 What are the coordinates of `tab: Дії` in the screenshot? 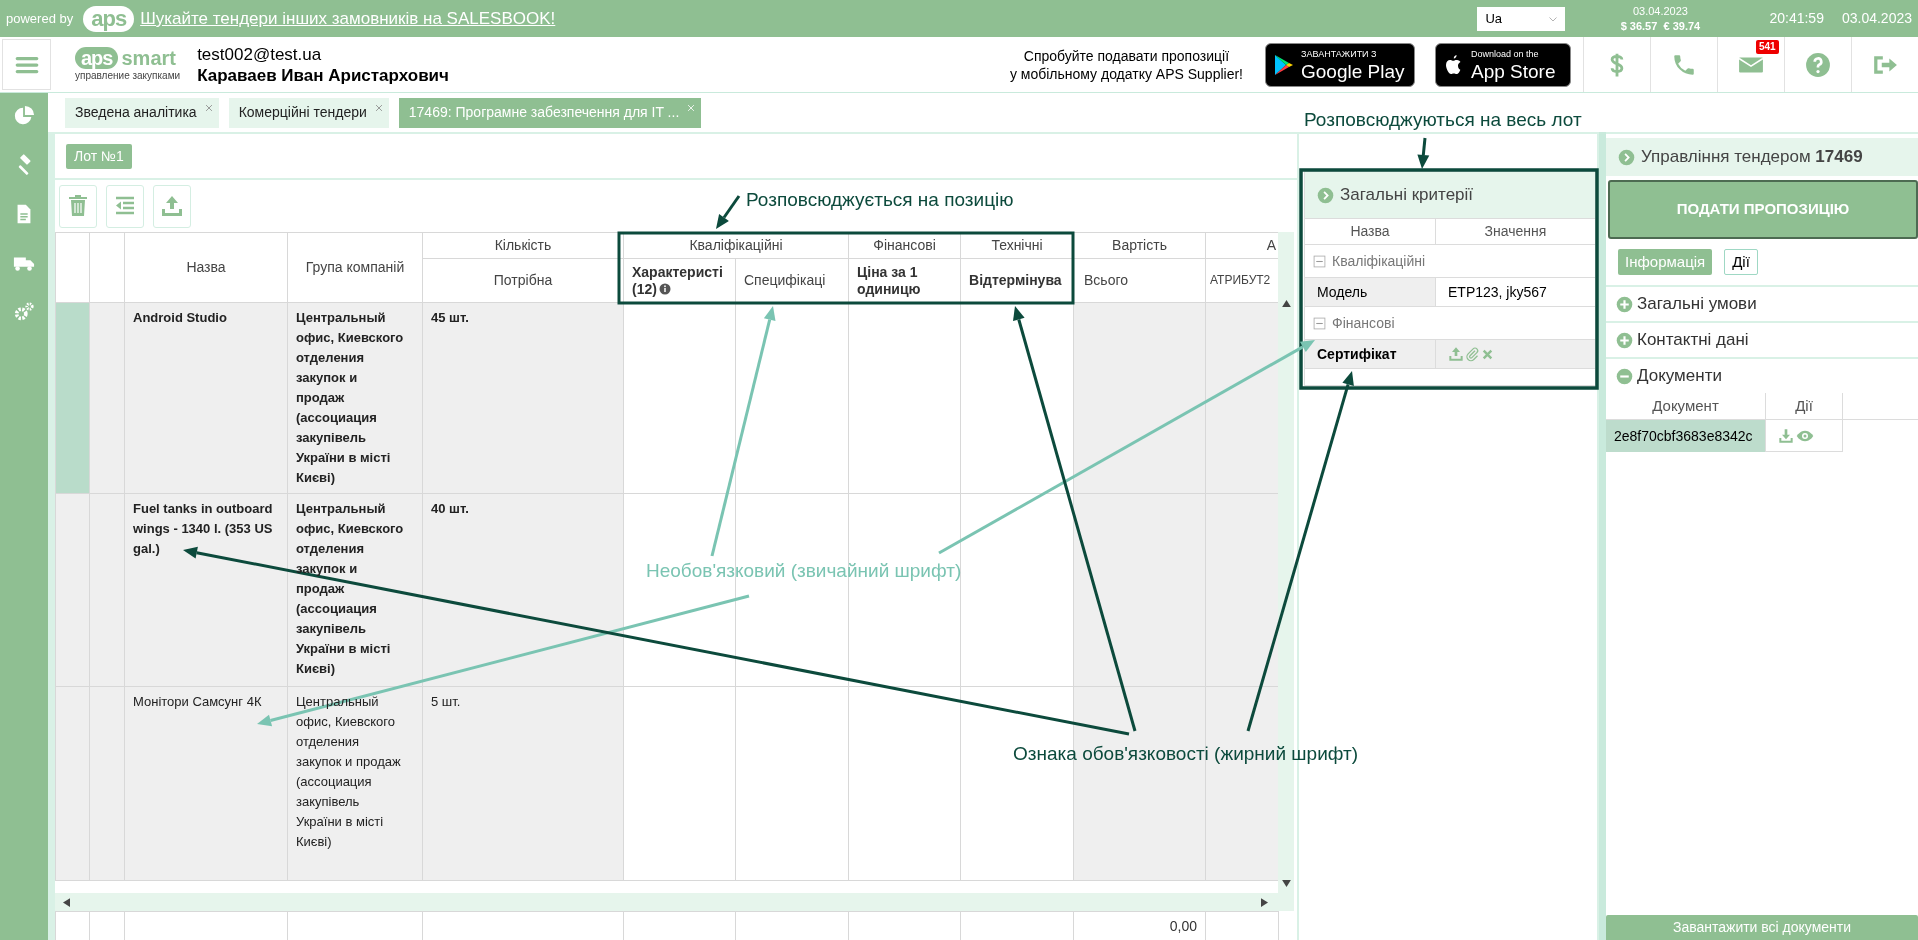 It's located at (1741, 262).